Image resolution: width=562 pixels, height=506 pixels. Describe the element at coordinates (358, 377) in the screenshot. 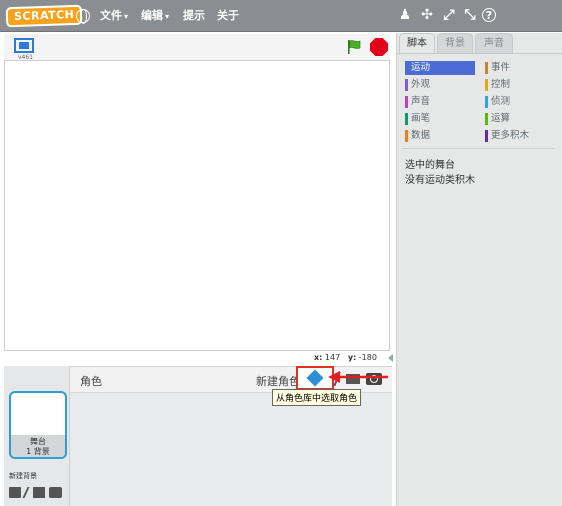

I see `red-arrow-annotation-icon` at that location.